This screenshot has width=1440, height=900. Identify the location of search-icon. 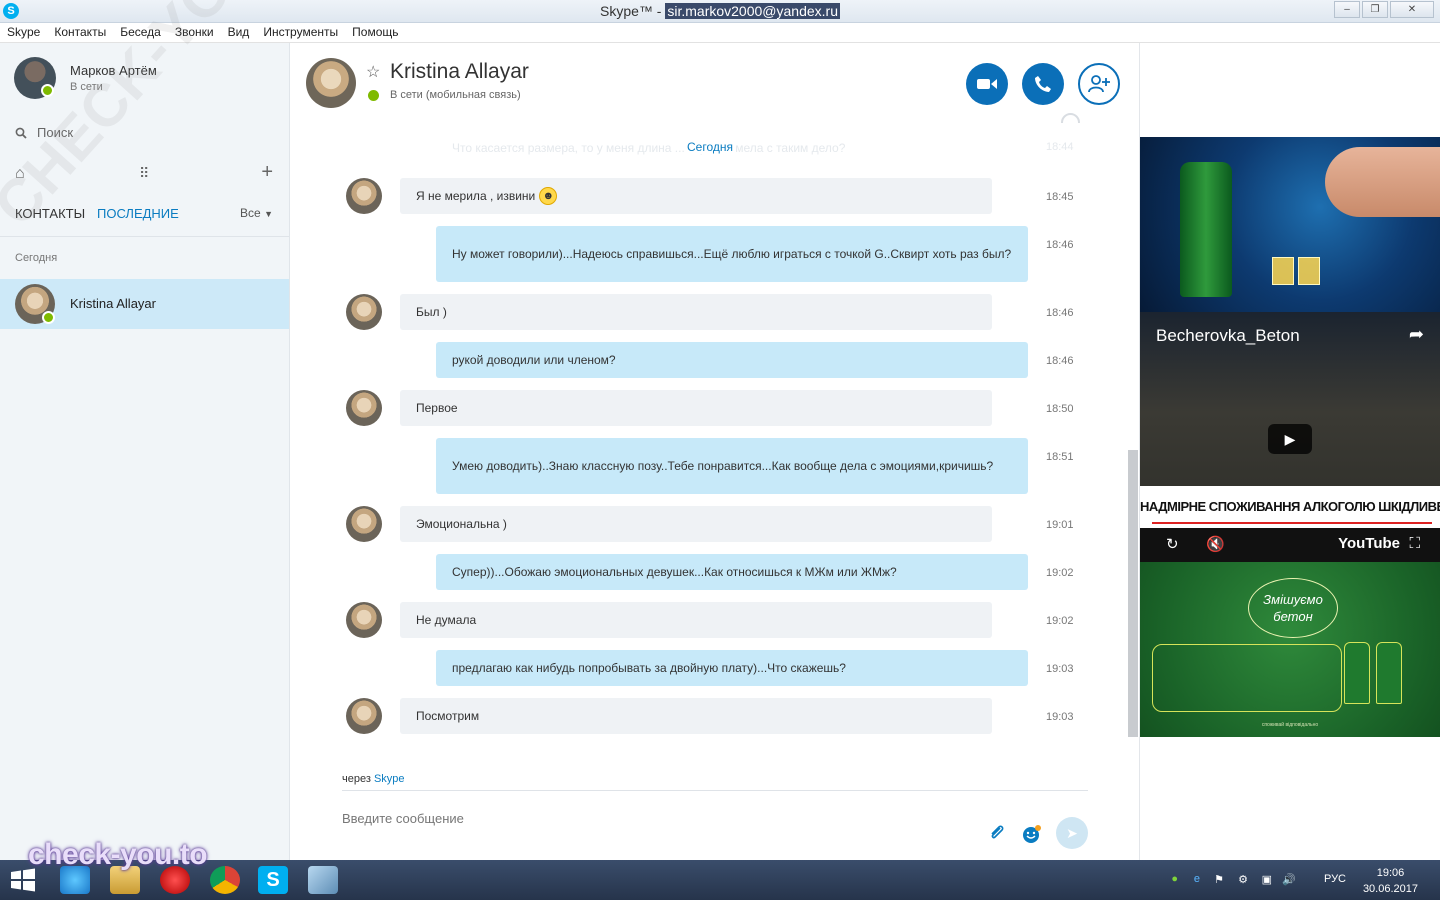
(21, 133).